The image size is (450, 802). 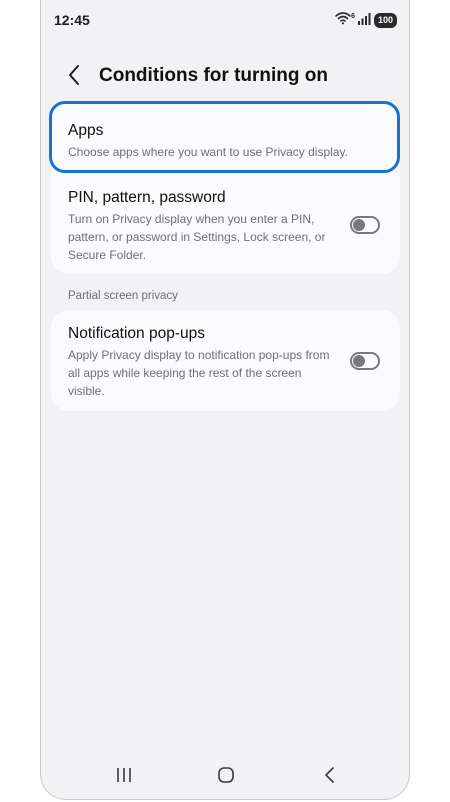 I want to click on pin-title: PIN, pattern, password, so click(x=147, y=197).